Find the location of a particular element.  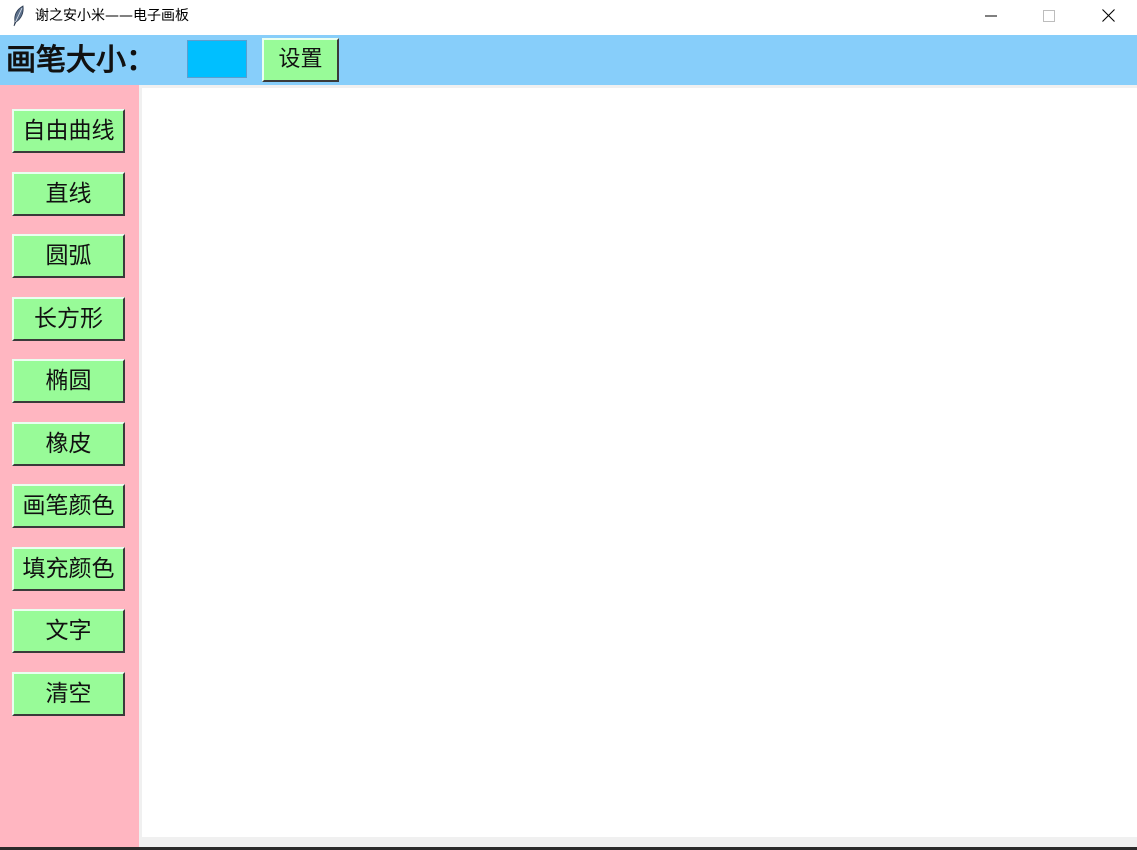

pen-color-button: 画笔颜色 is located at coordinates (68, 506).